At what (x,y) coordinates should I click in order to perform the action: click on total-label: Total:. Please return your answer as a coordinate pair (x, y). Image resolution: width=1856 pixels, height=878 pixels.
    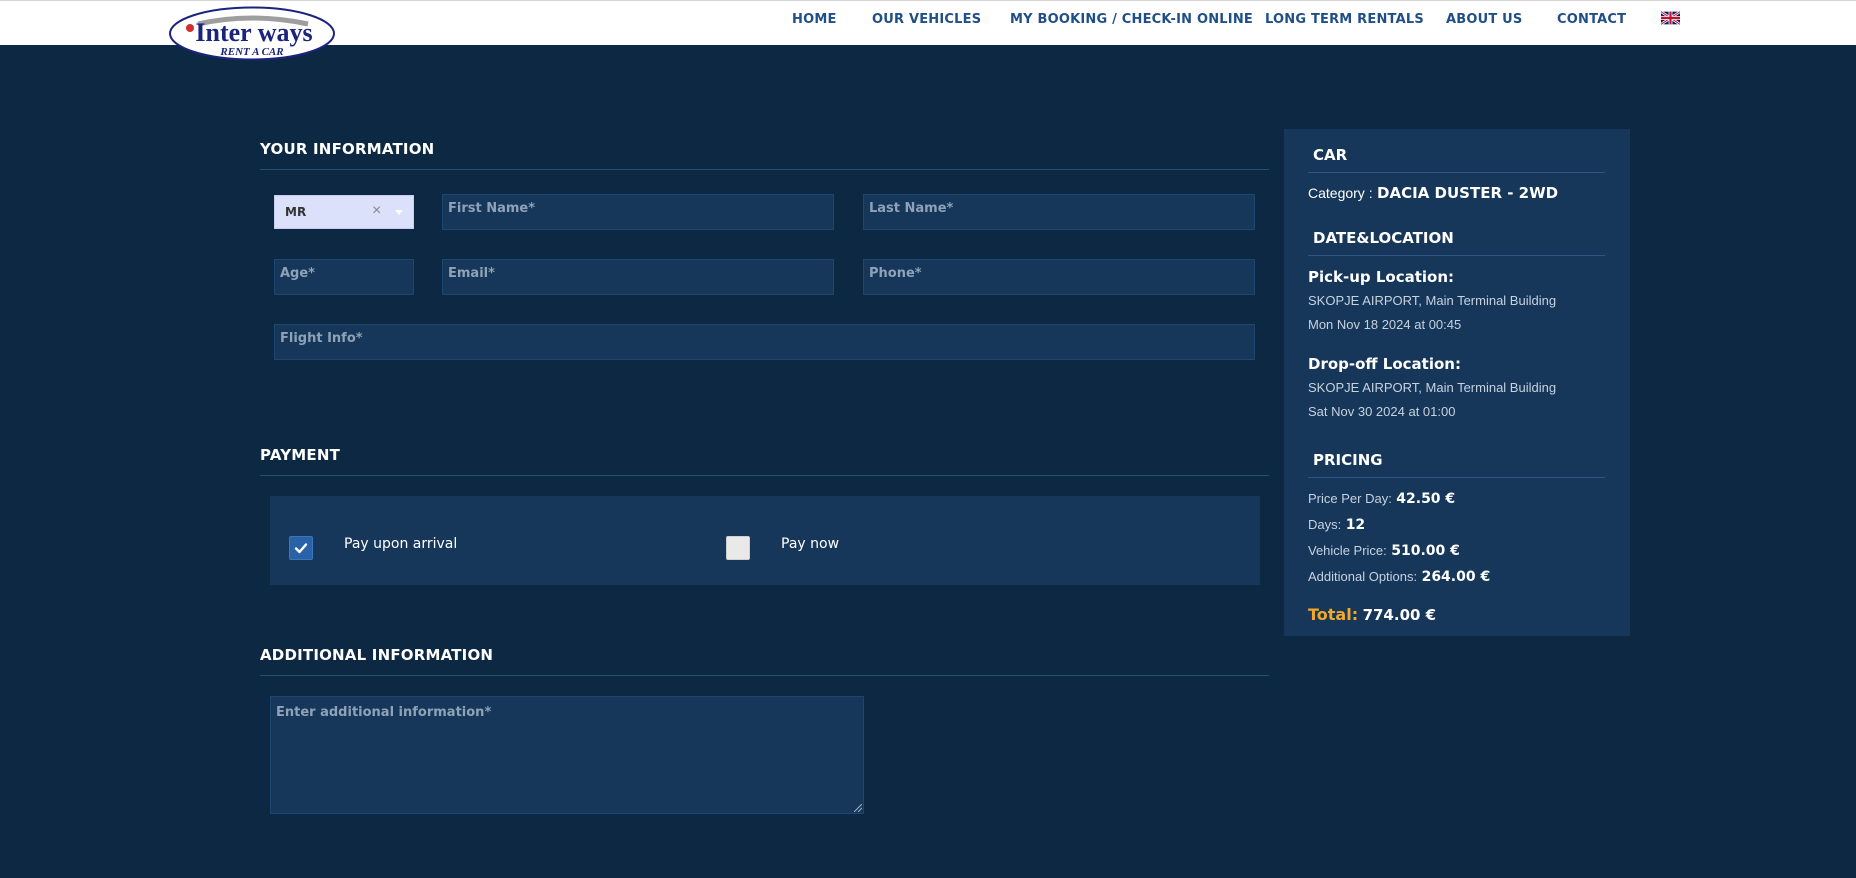
    Looking at the image, I should click on (1333, 614).